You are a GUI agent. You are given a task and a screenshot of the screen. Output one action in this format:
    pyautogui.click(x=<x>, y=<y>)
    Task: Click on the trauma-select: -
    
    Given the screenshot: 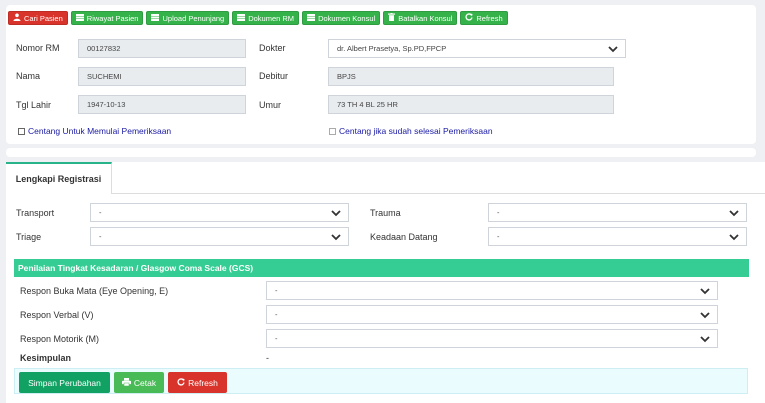 What is the action you would take?
    pyautogui.click(x=617, y=212)
    